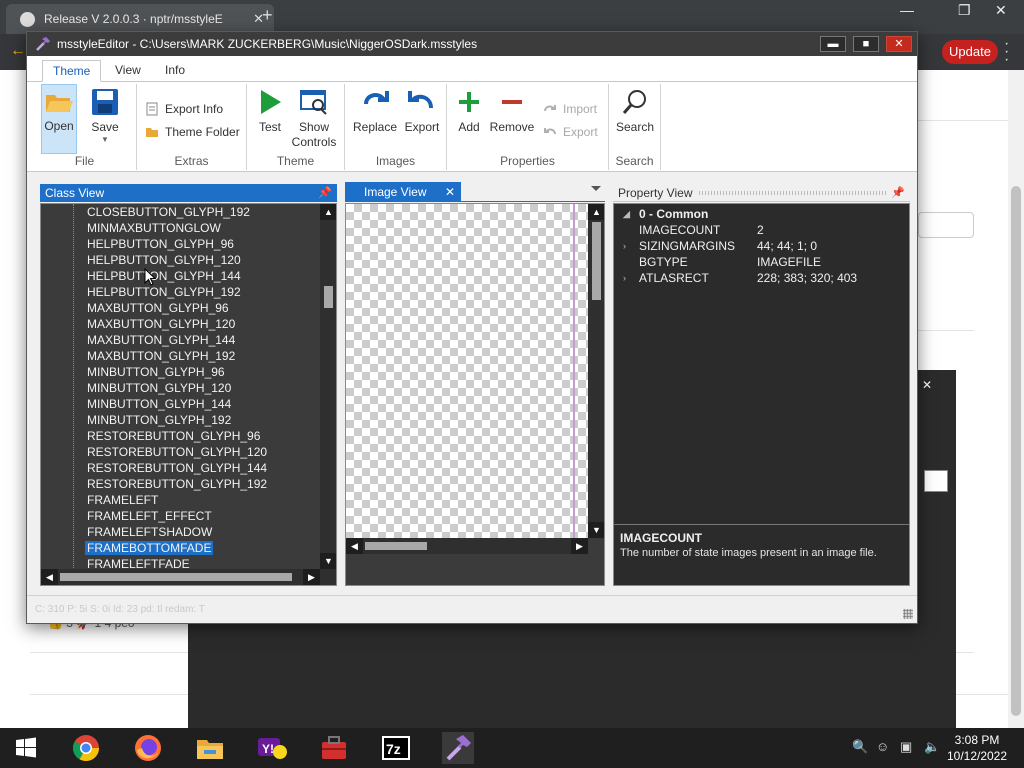  What do you see at coordinates (807, 278) in the screenshot?
I see `property-value: 228; 383; 320; 403` at bounding box center [807, 278].